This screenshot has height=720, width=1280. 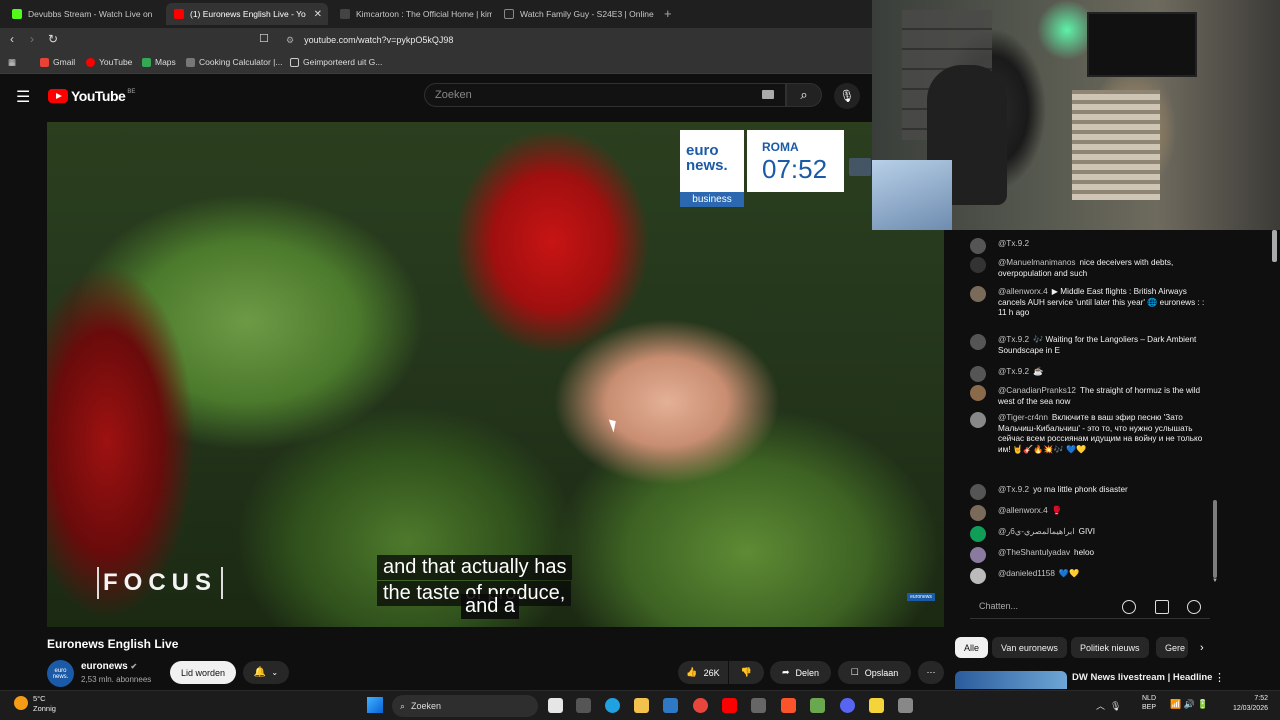 I want to click on chat-author: @ابراهيمالمصري-ي6ر, so click(x=1036, y=531).